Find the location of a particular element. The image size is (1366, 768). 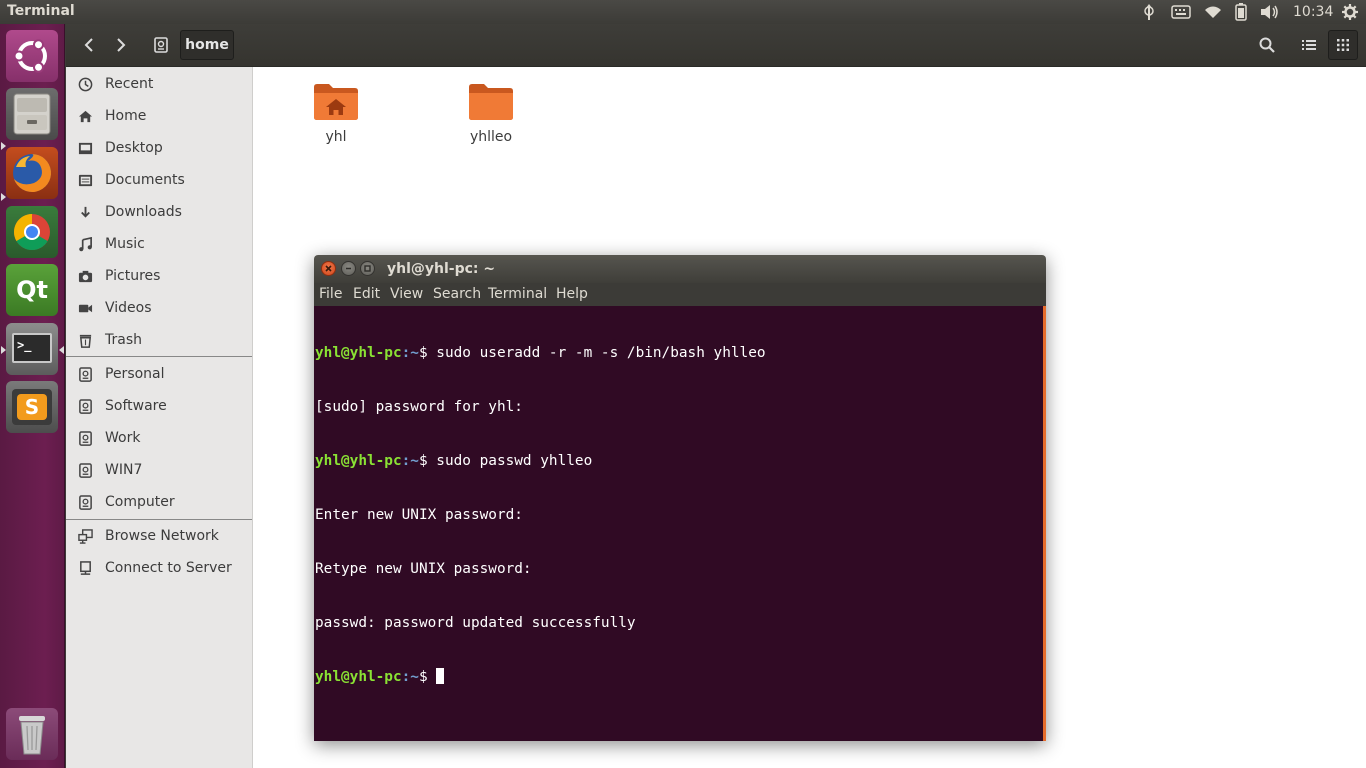

sidebar-item-label: Trash is located at coordinates (123, 340).